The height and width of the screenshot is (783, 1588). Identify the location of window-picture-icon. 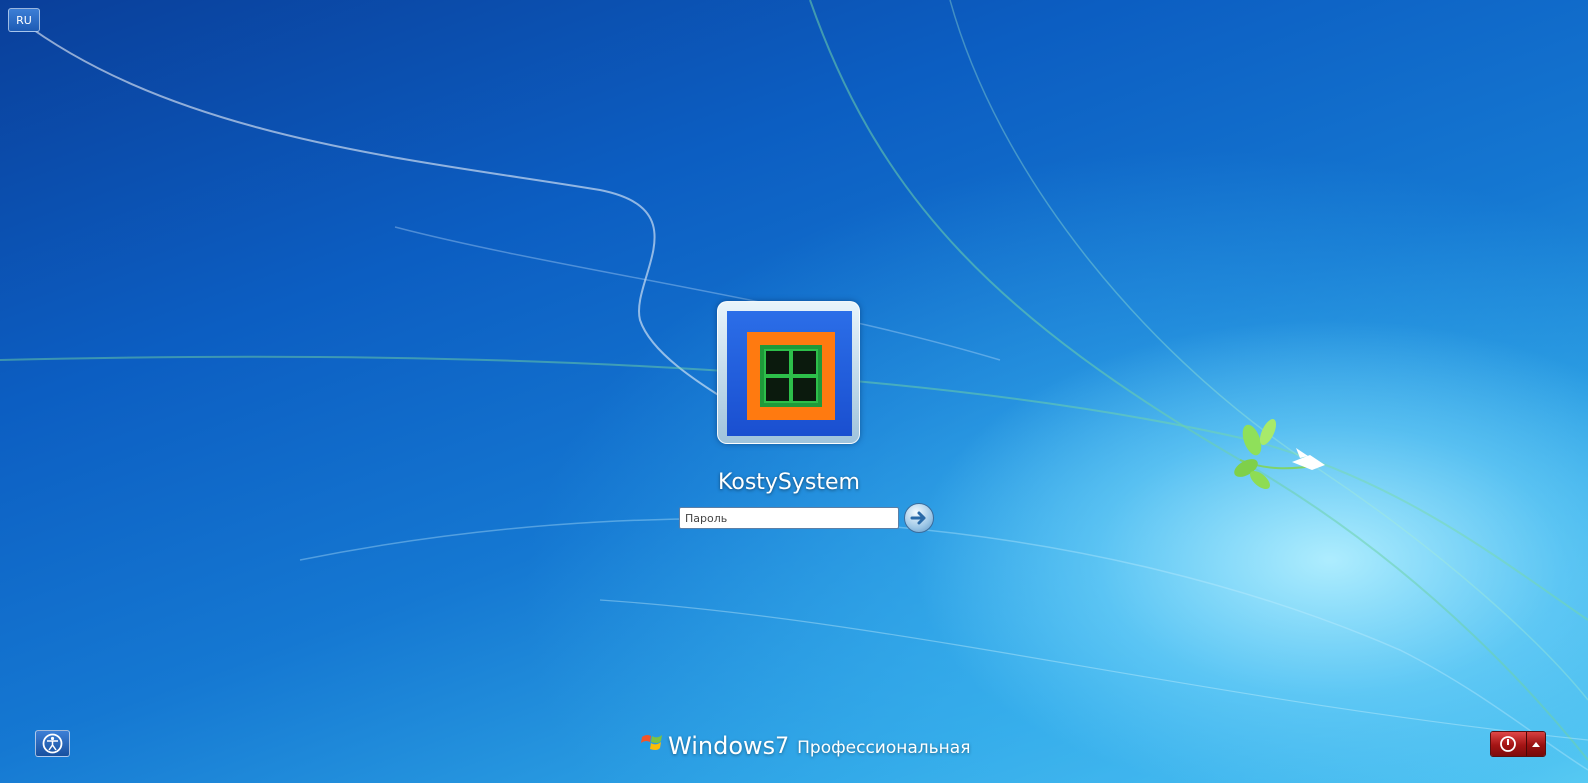
(791, 376).